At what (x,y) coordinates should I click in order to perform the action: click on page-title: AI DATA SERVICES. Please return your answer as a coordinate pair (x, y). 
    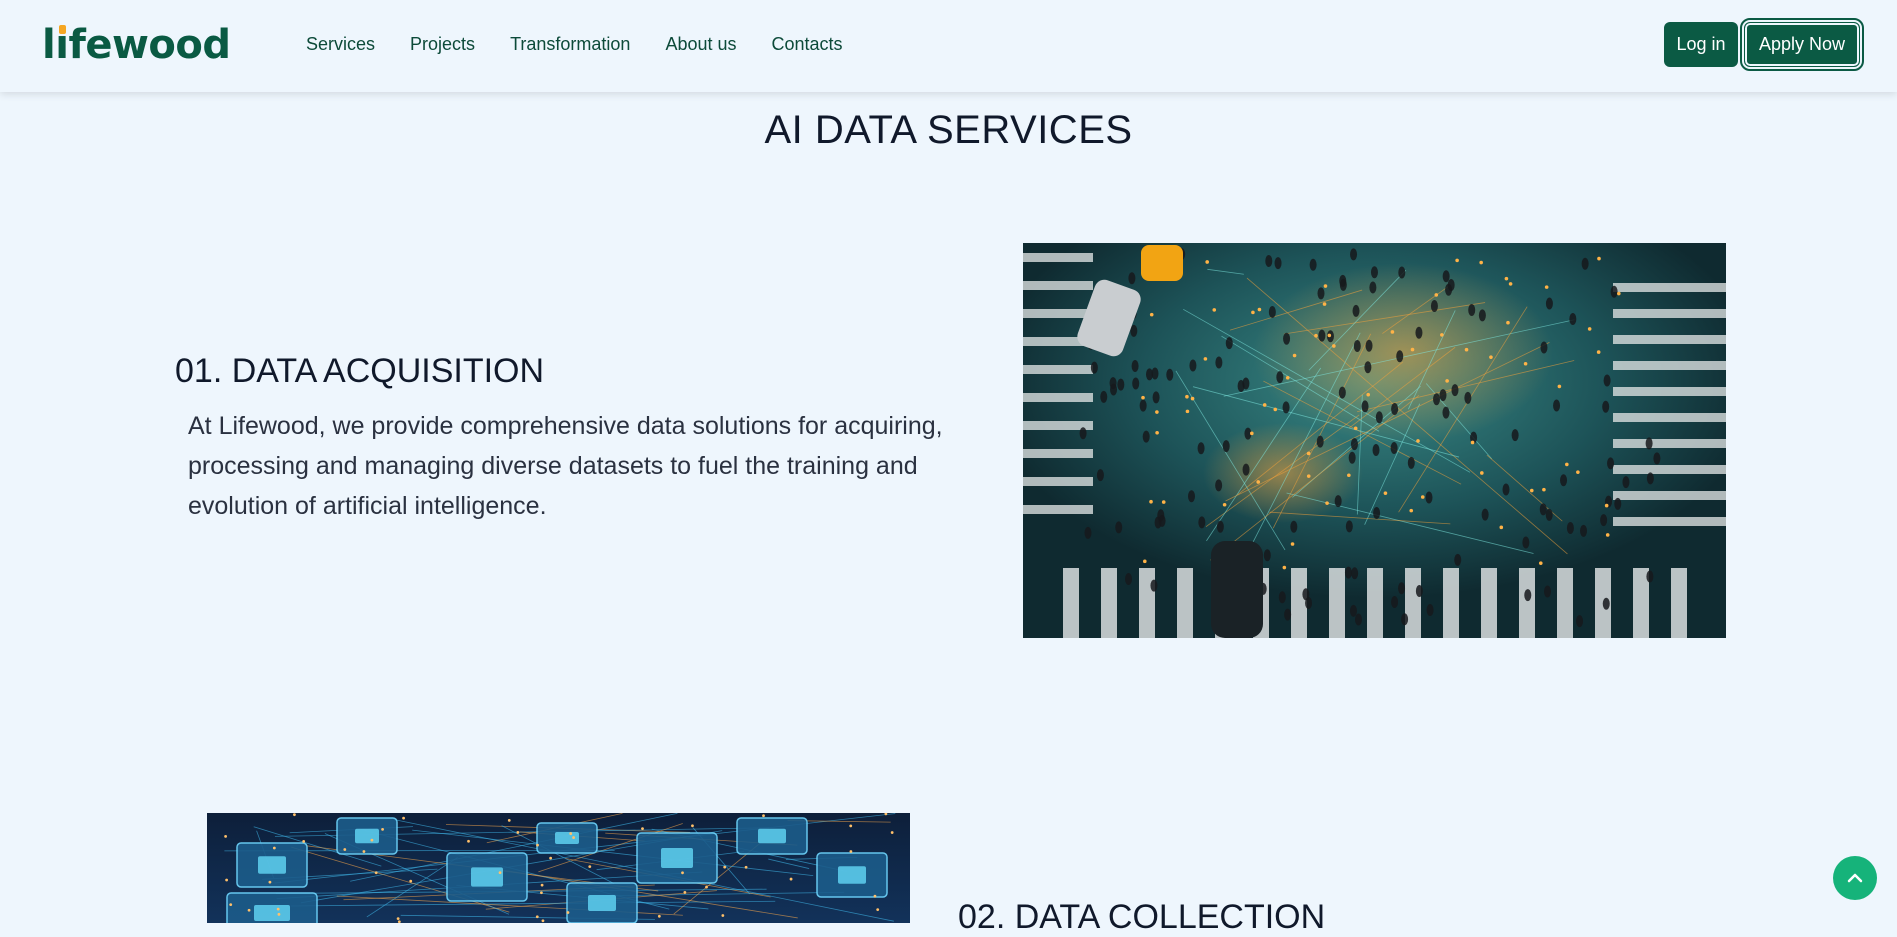
    Looking at the image, I should click on (948, 130).